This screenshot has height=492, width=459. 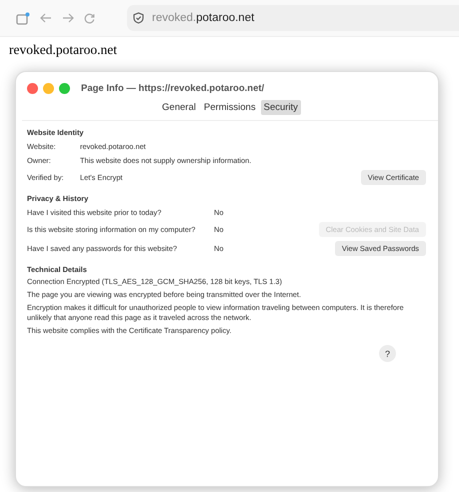 What do you see at coordinates (229, 107) in the screenshot?
I see `tab: Permissions` at bounding box center [229, 107].